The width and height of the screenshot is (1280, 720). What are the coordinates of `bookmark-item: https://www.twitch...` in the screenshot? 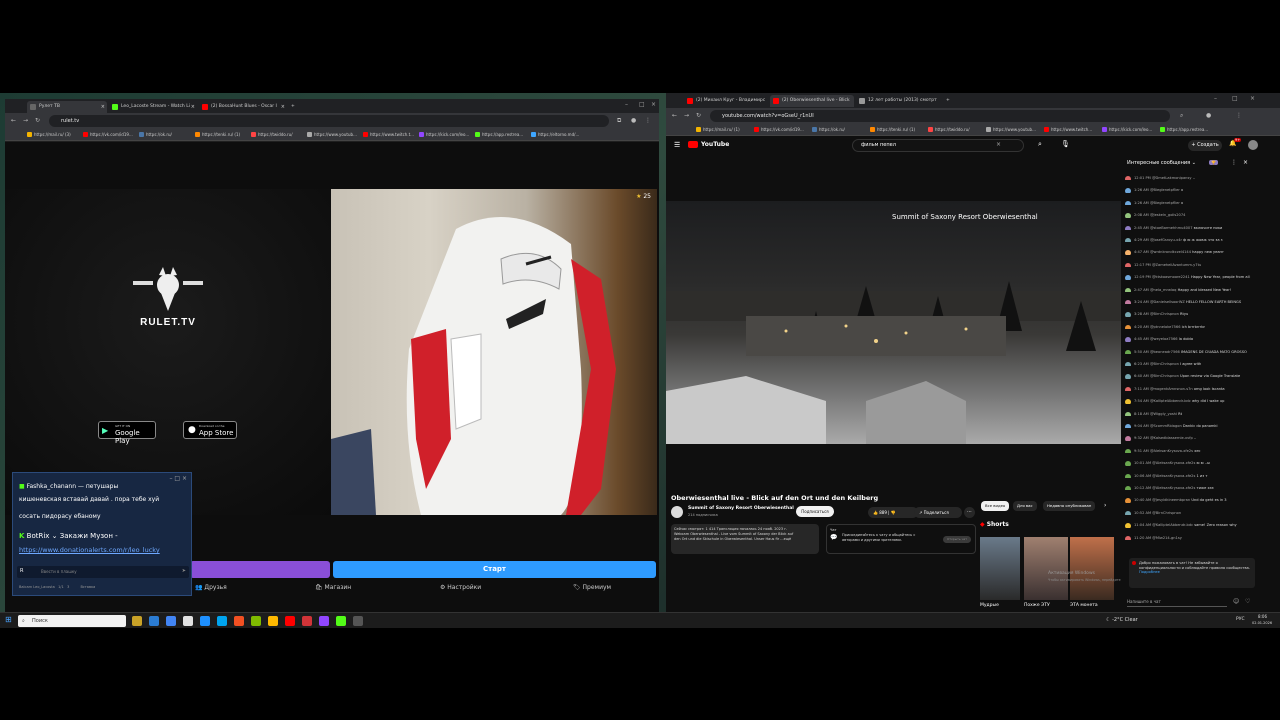 It's located at (1068, 130).